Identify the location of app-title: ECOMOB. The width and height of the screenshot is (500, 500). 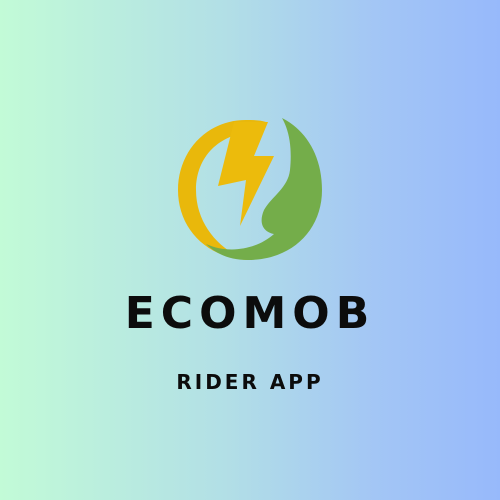
(250, 313).